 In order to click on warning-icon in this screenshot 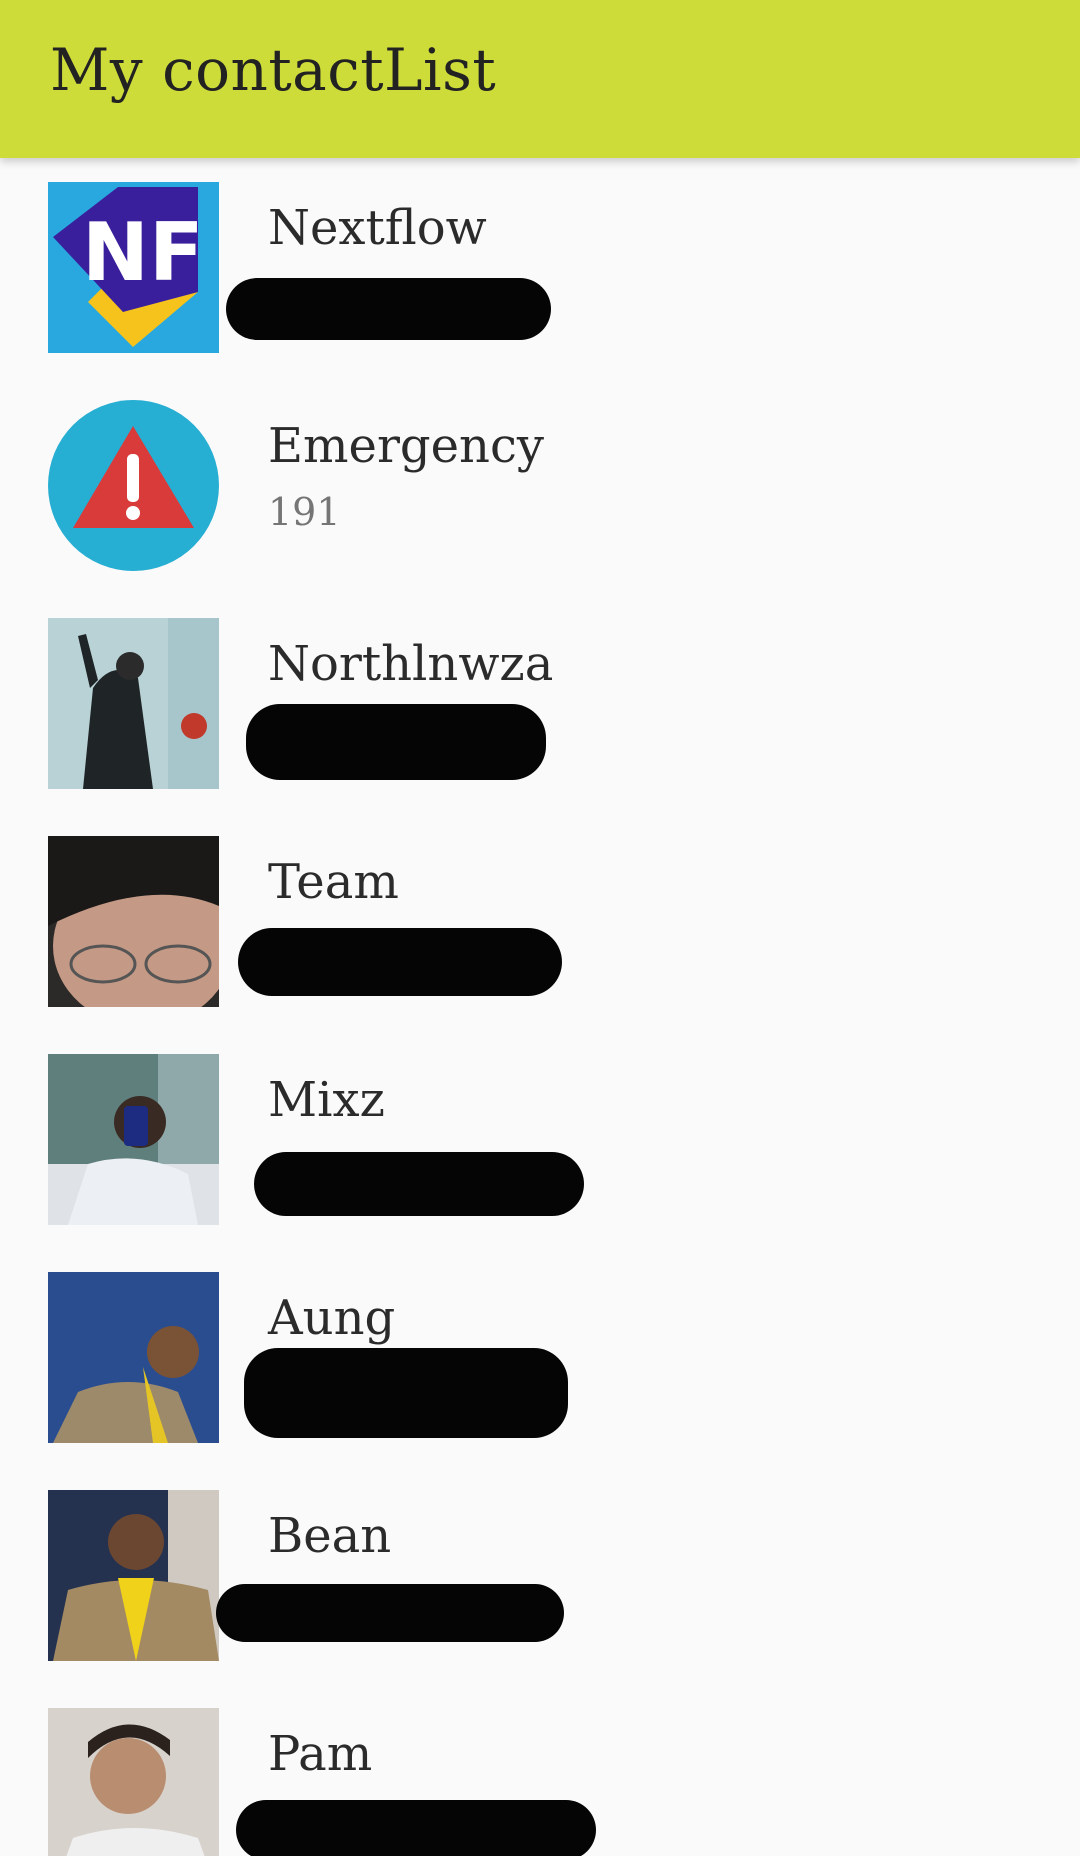, I will do `click(133, 485)`.